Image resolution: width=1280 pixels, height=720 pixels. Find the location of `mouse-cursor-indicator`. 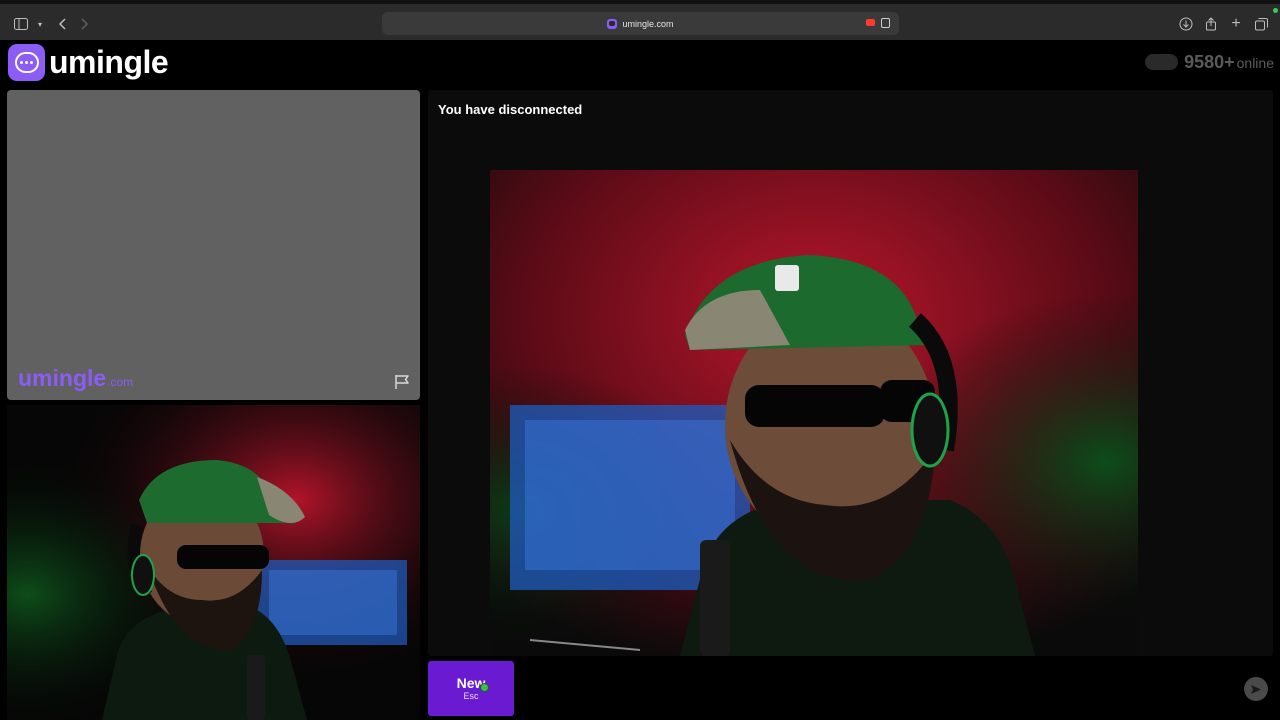

mouse-cursor-indicator is located at coordinates (484, 687).